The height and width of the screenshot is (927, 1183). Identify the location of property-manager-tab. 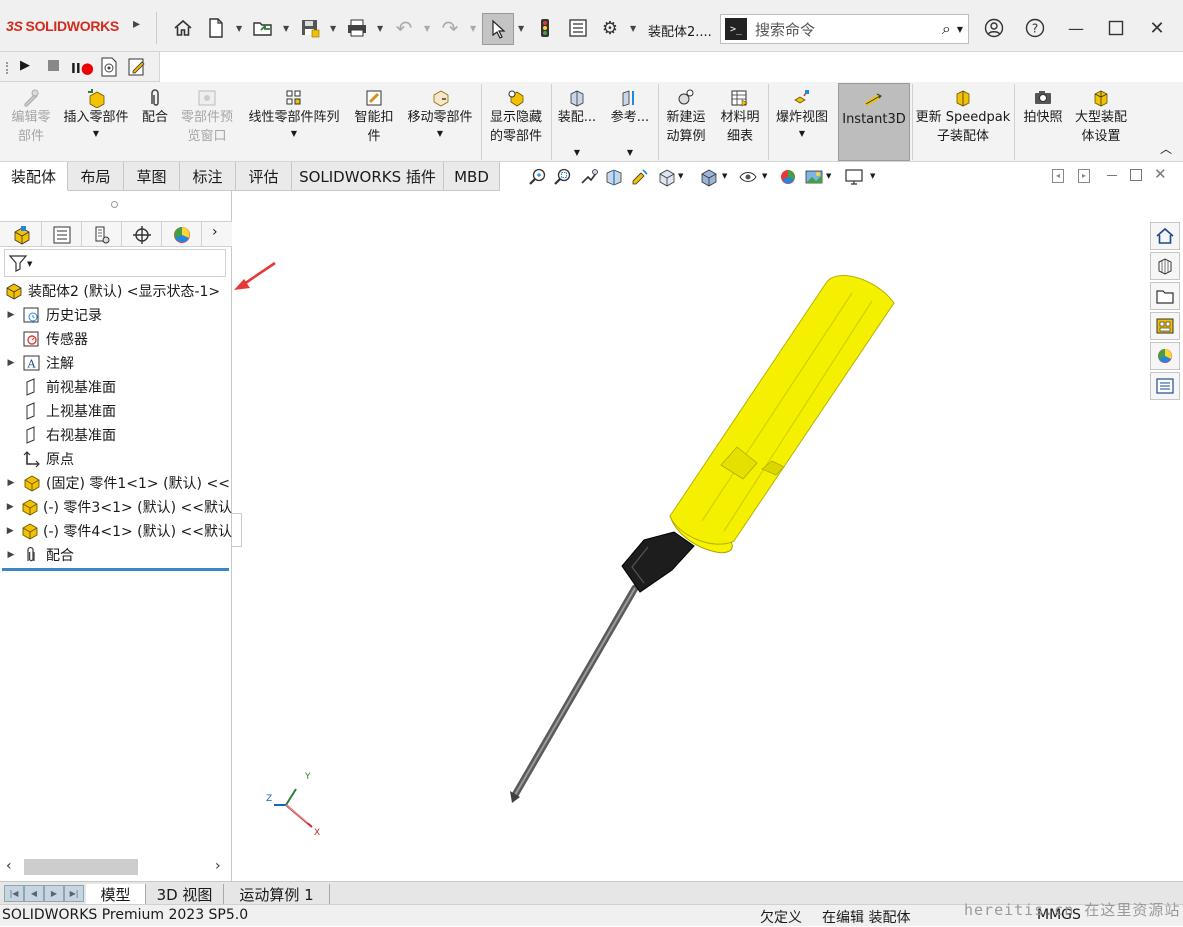
(62, 234).